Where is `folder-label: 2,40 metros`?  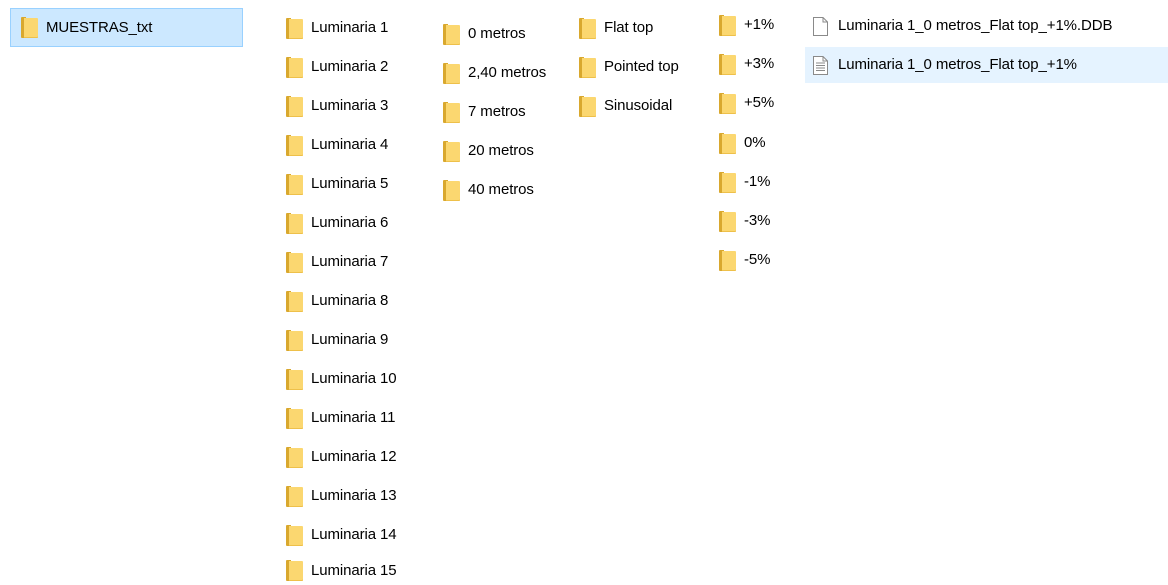
folder-label: 2,40 metros is located at coordinates (507, 72).